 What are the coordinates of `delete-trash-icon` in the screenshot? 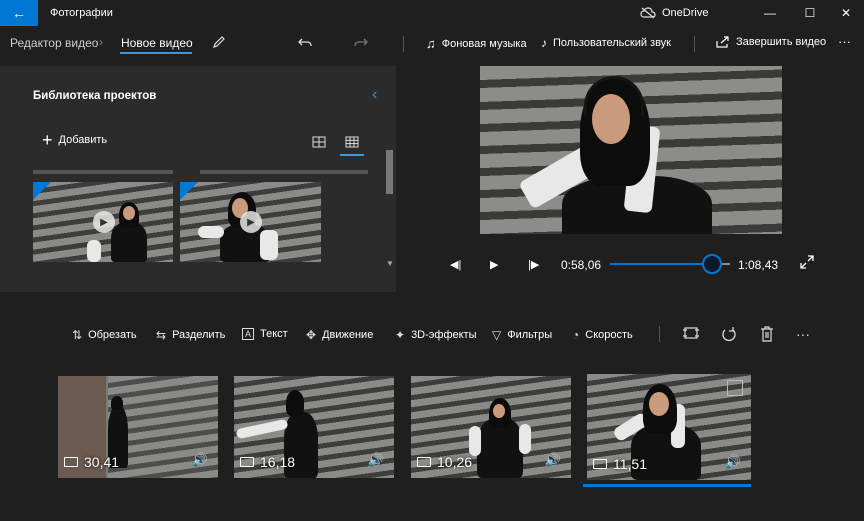 It's located at (767, 334).